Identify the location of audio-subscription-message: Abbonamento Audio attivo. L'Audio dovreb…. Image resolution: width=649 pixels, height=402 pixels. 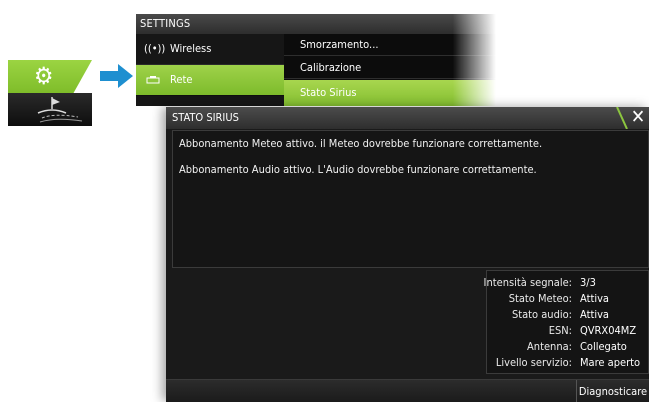
(358, 169).